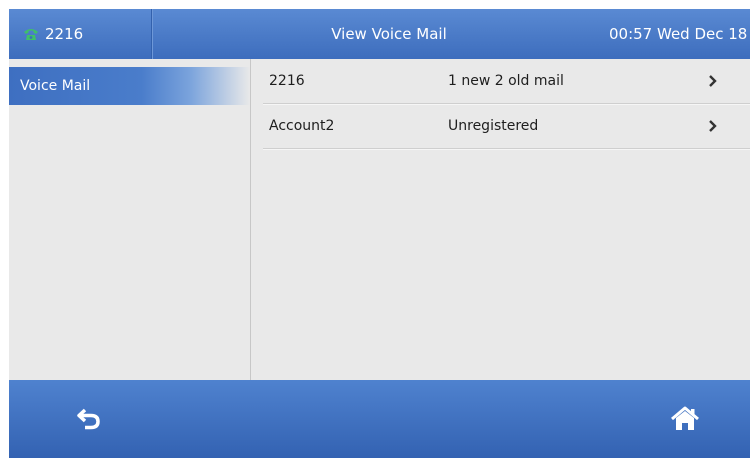  I want to click on list-item-account-1: 2216 1 new 2 old mail, so click(506, 81).